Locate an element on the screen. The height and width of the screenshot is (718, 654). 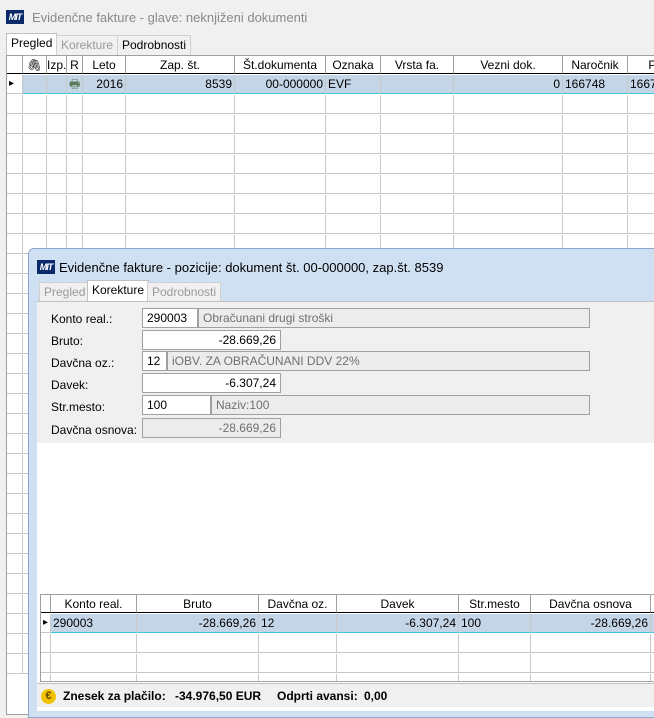
table-cell: 12 is located at coordinates (298, 623).